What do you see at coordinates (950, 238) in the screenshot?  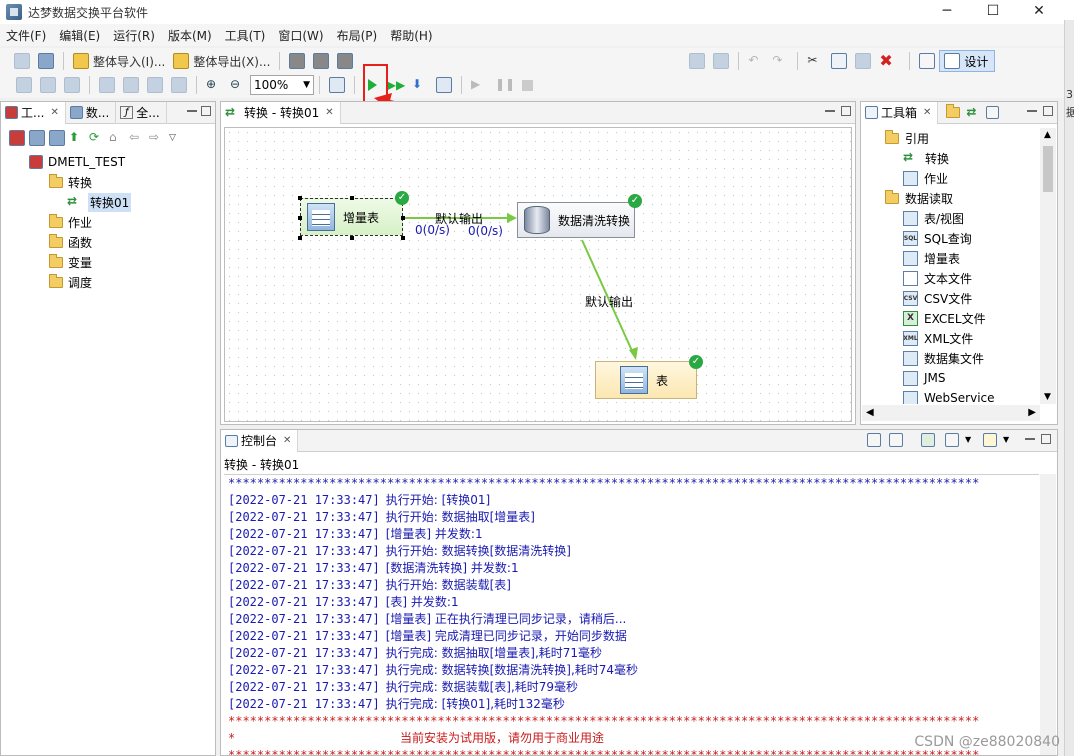 I see `toolbox-item-sql-query: SQL SQL查询` at bounding box center [950, 238].